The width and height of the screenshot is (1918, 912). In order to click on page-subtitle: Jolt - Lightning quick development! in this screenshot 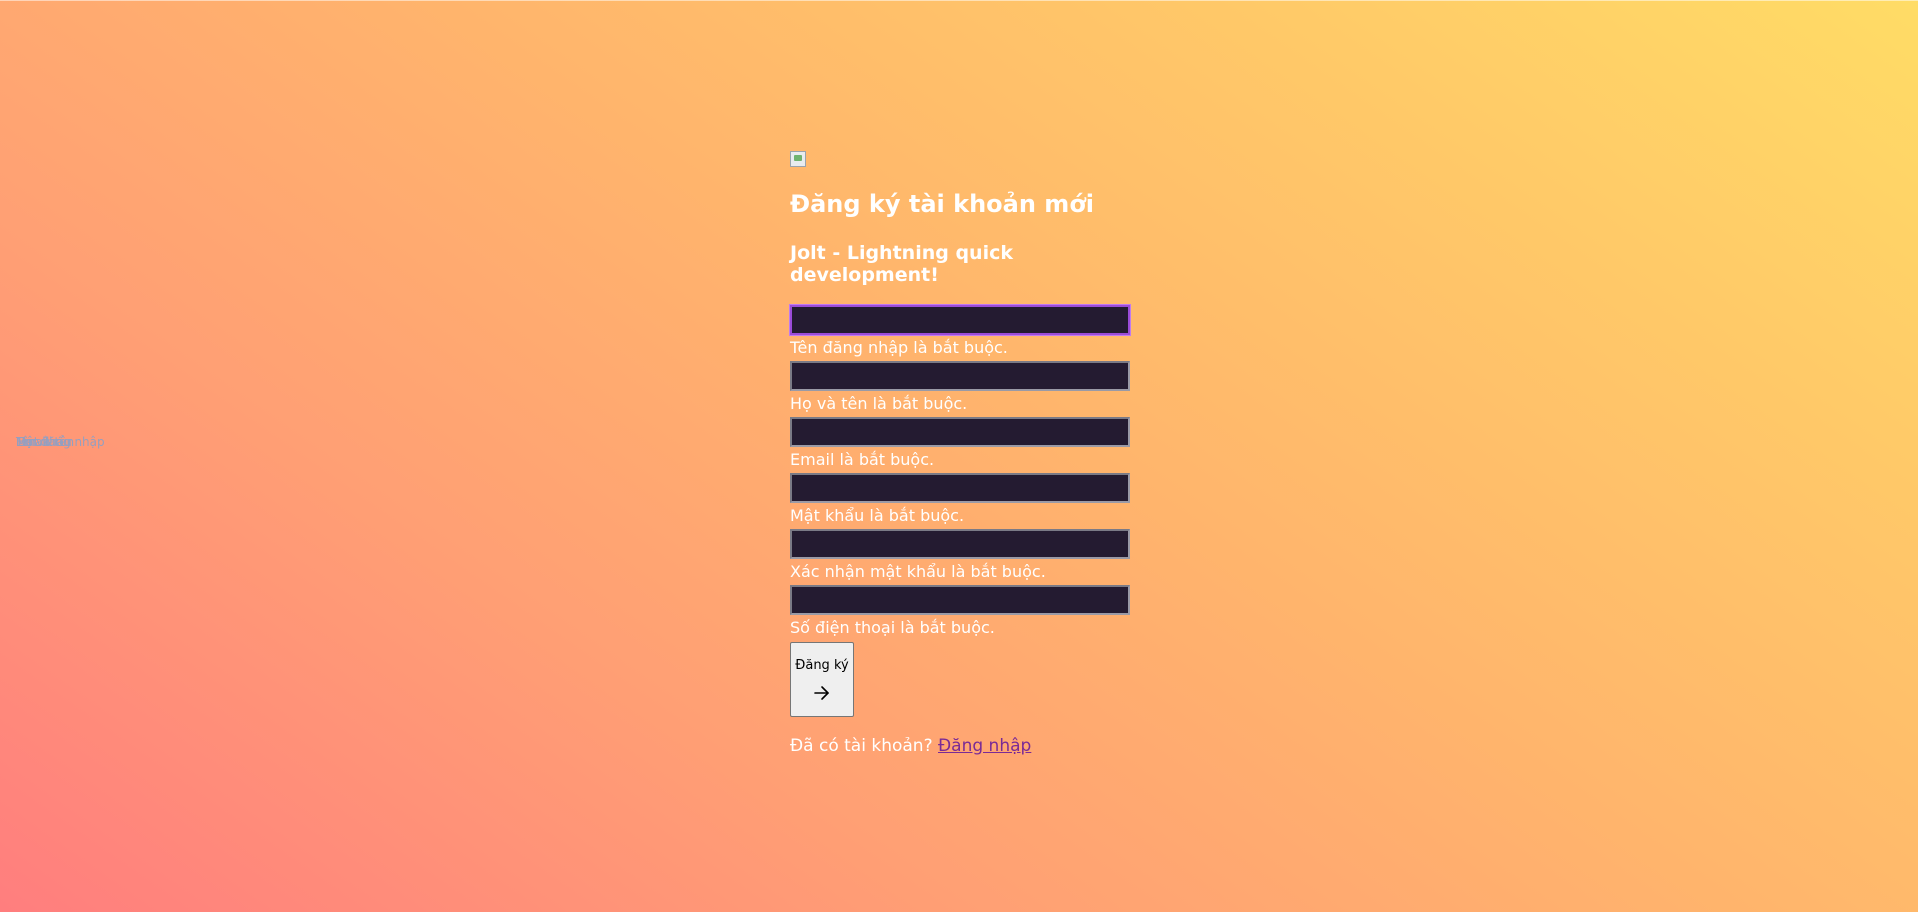, I will do `click(901, 264)`.